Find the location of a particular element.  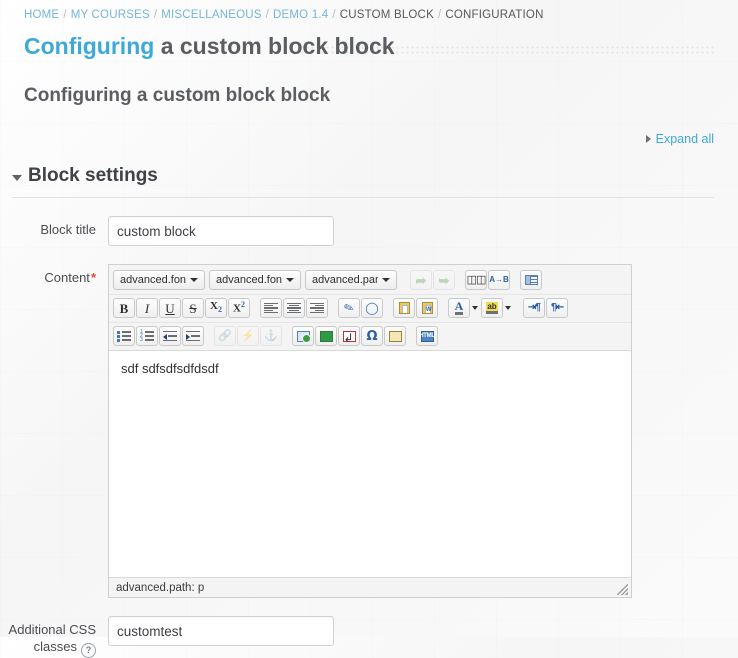

css-classes-row: Additional CSS classes? is located at coordinates (369, 637).